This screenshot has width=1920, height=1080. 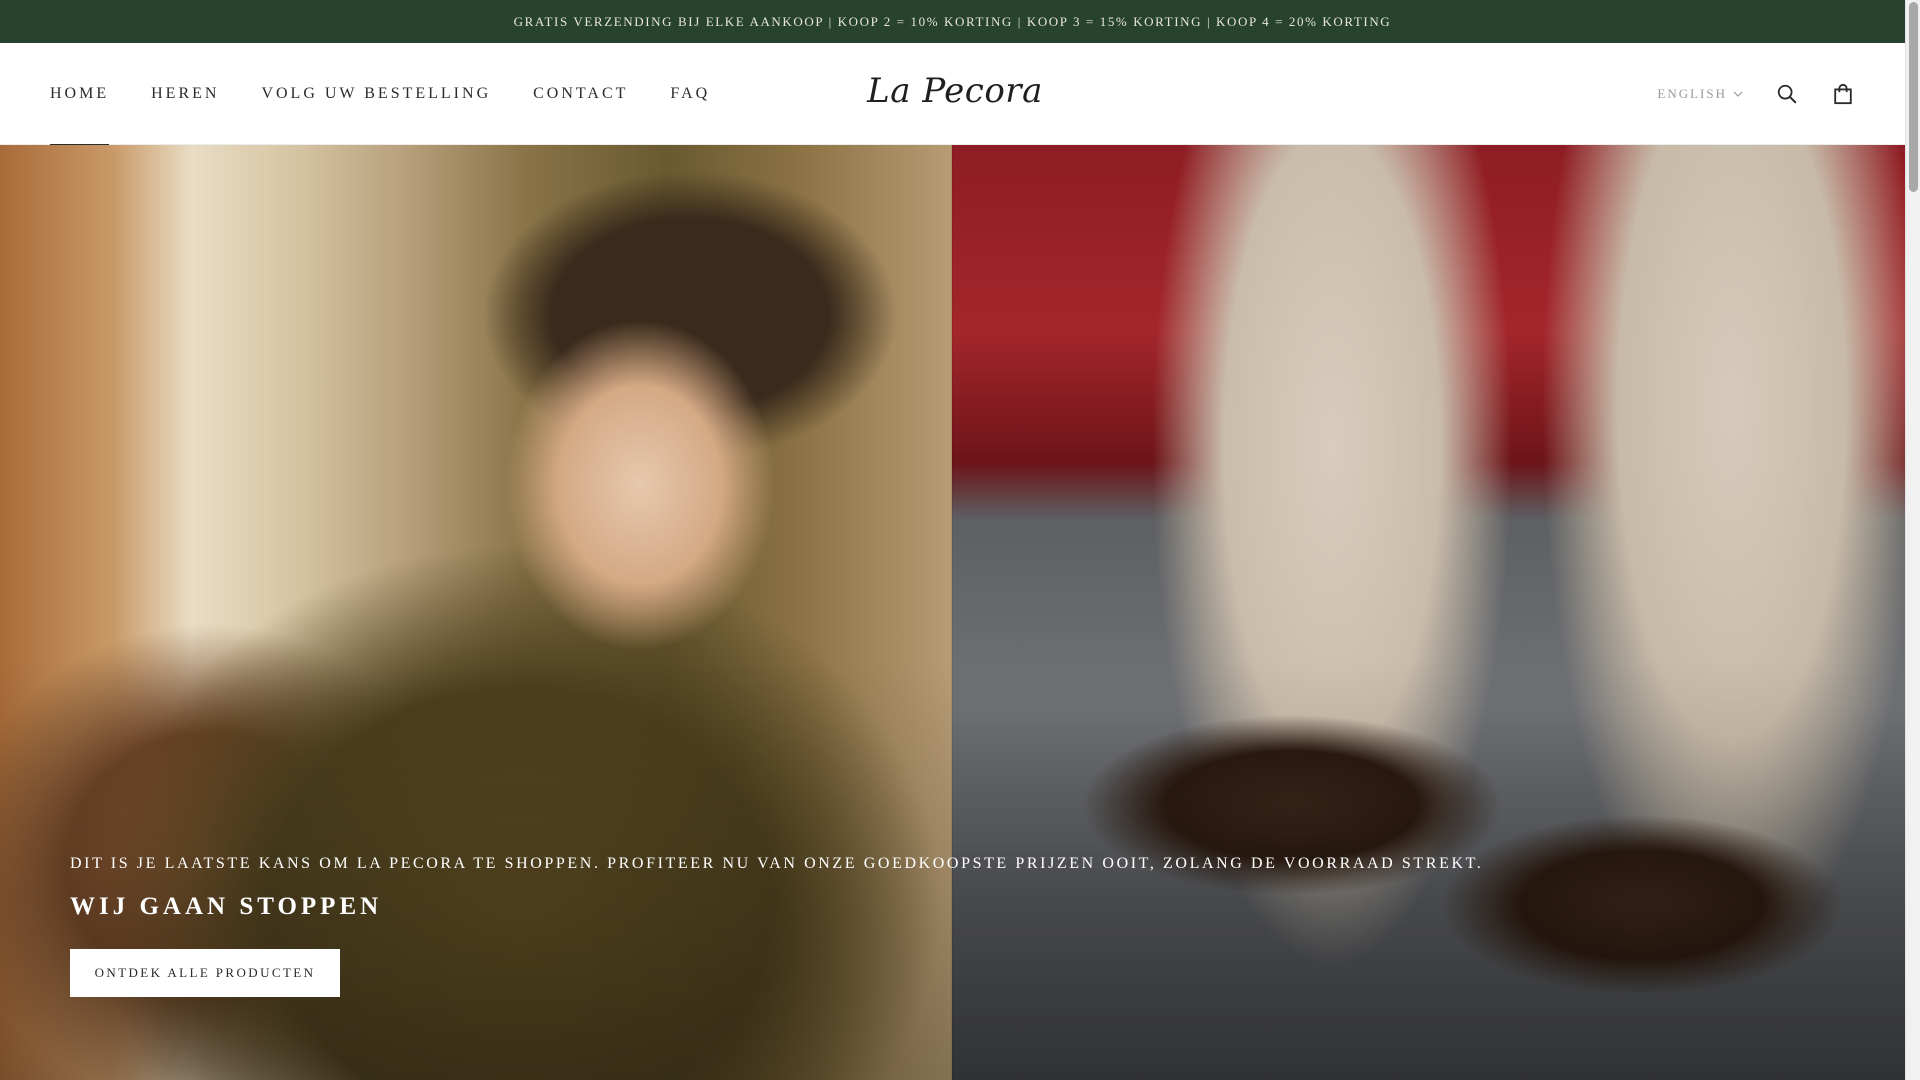 I want to click on scrollbar-thumb, so click(x=1913, y=97).